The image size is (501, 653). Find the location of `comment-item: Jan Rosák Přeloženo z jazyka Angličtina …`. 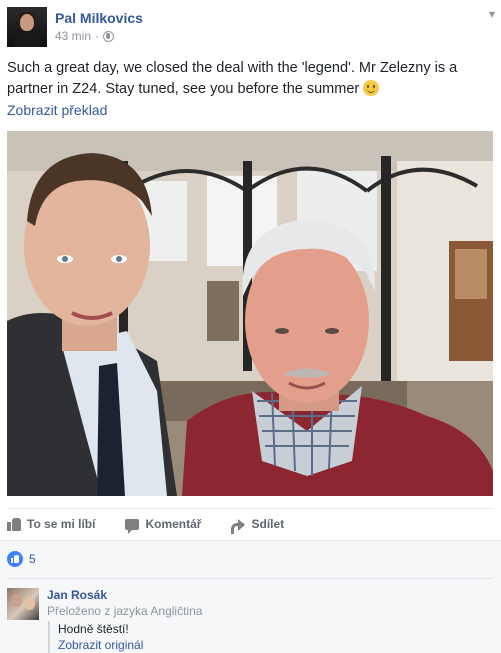

comment-item: Jan Rosák Přeloženo z jazyka Angličtina … is located at coordinates (251, 620).